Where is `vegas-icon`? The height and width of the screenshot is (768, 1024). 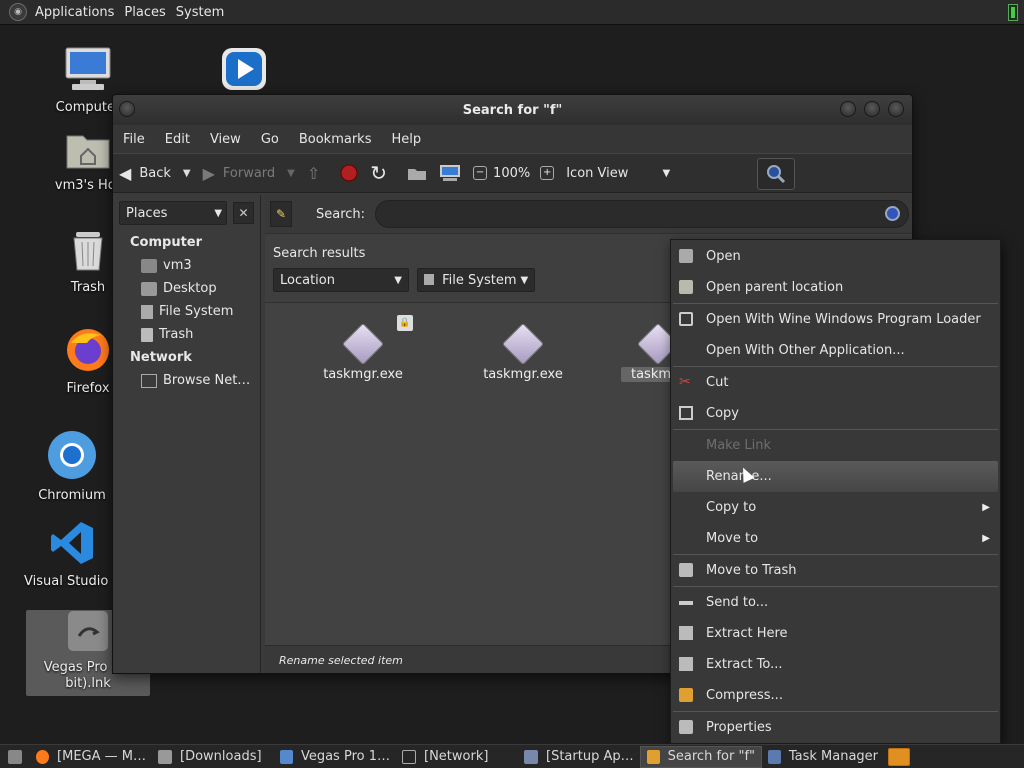
vegas-icon is located at coordinates (286, 756).